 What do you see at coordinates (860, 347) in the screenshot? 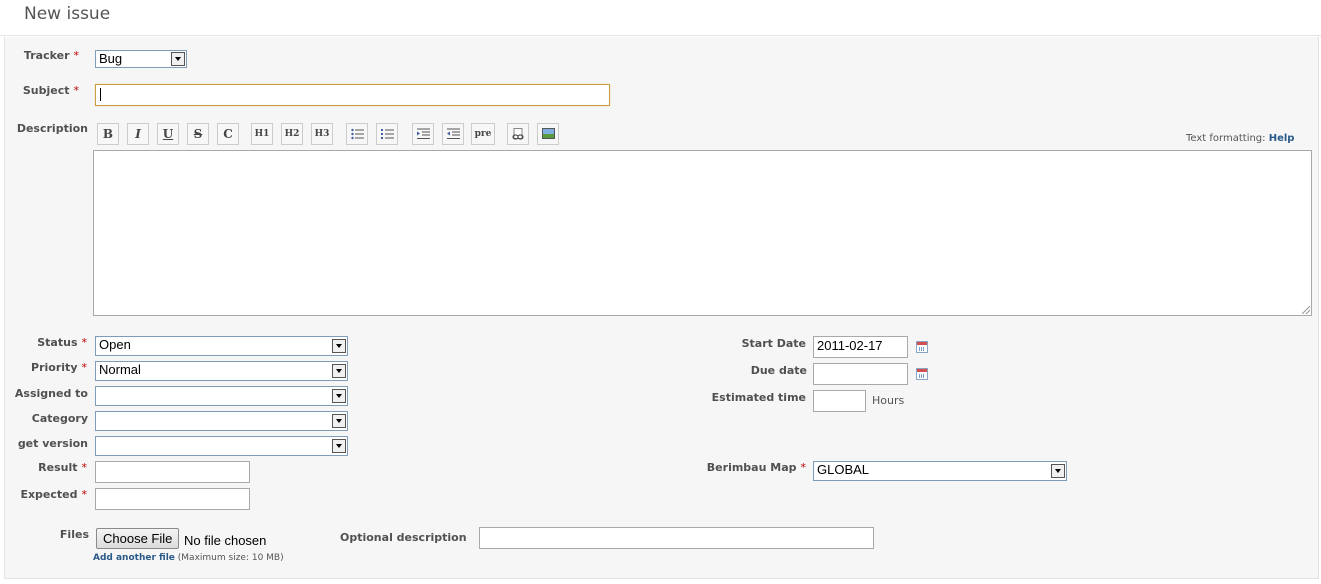
I see `start-date-input: 2011-02-17` at bounding box center [860, 347].